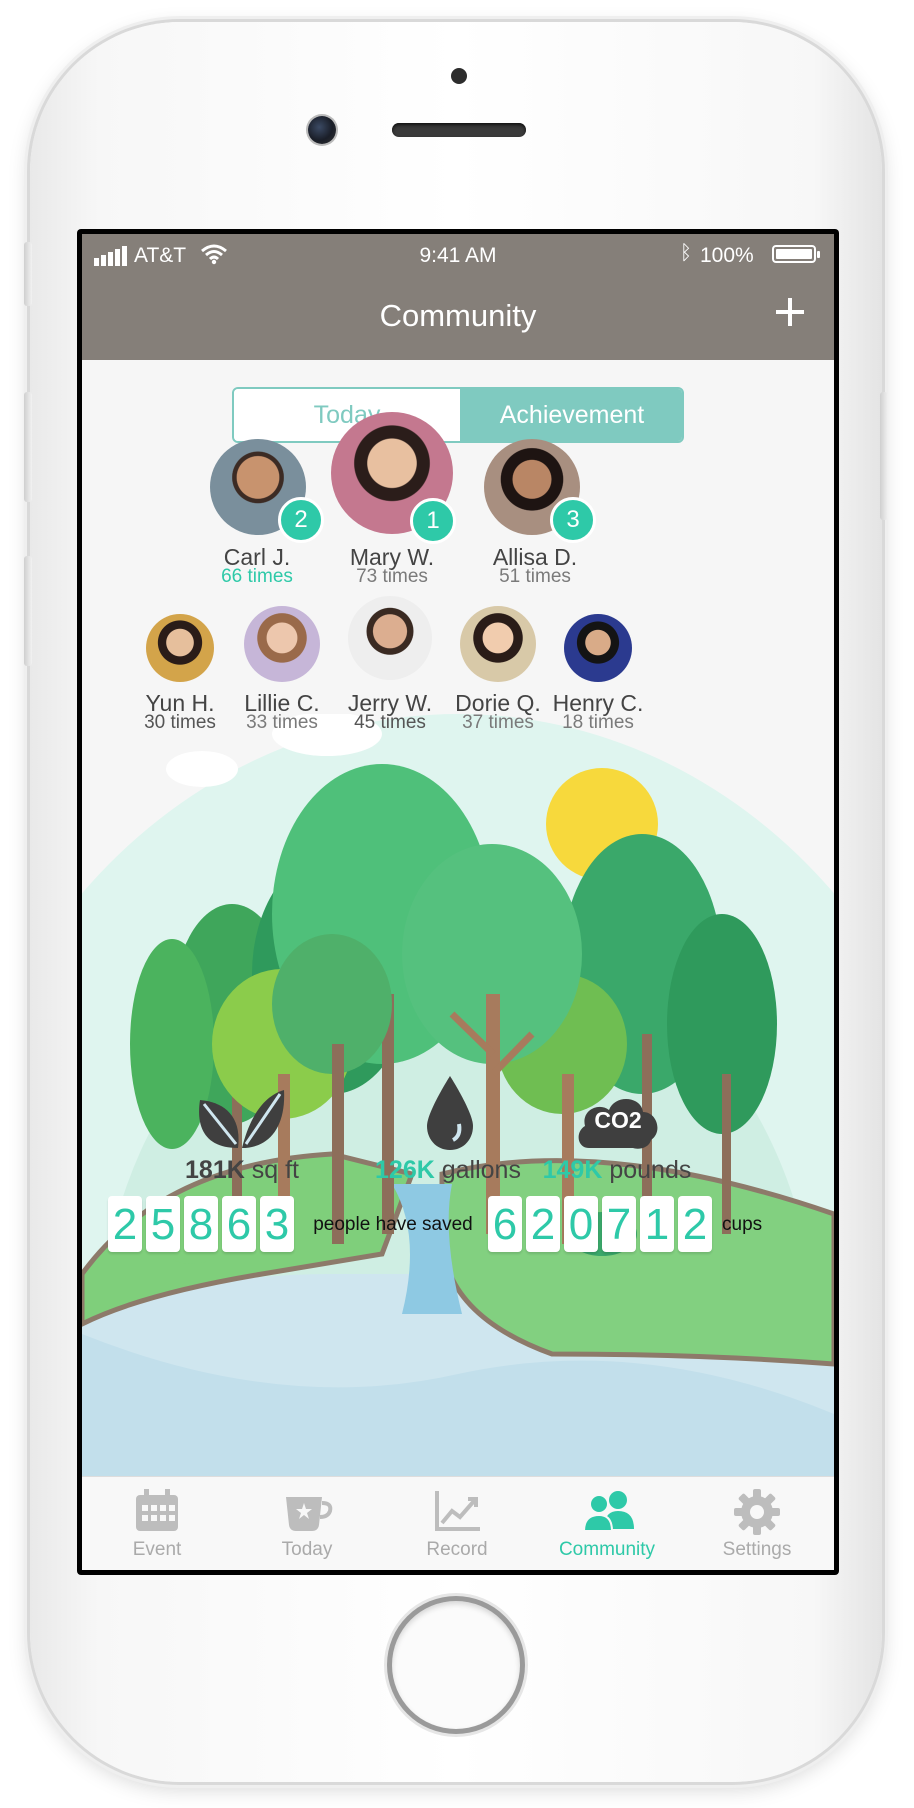 The width and height of the screenshot is (914, 1808). I want to click on tab-community: Community, so click(607, 1523).